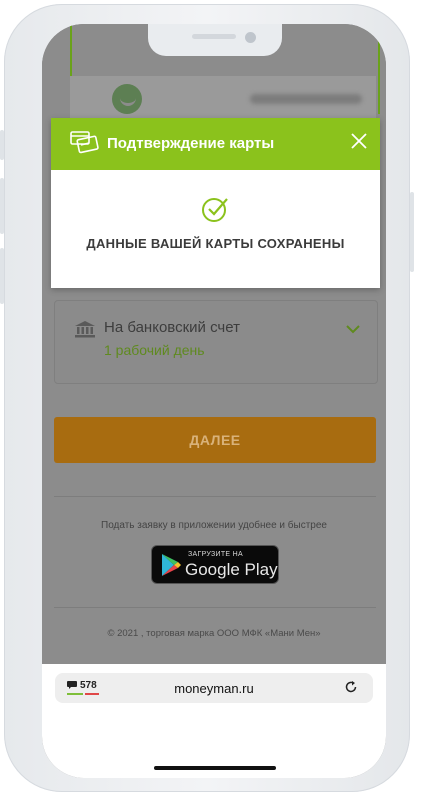  Describe the element at coordinates (215, 440) in the screenshot. I see `next-button: ДАЛЕЕ` at that location.